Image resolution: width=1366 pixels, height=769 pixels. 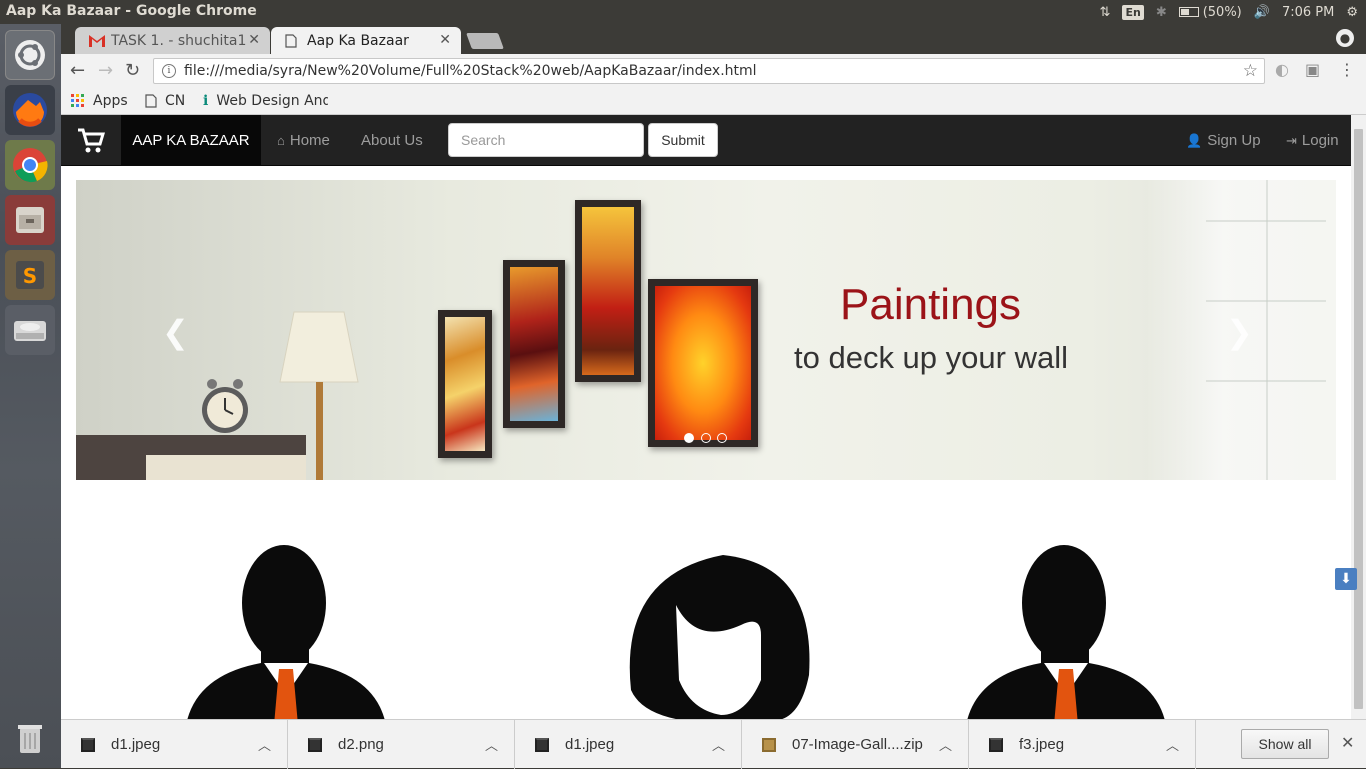 What do you see at coordinates (1345, 38) in the screenshot?
I see `profile-icon: ●` at bounding box center [1345, 38].